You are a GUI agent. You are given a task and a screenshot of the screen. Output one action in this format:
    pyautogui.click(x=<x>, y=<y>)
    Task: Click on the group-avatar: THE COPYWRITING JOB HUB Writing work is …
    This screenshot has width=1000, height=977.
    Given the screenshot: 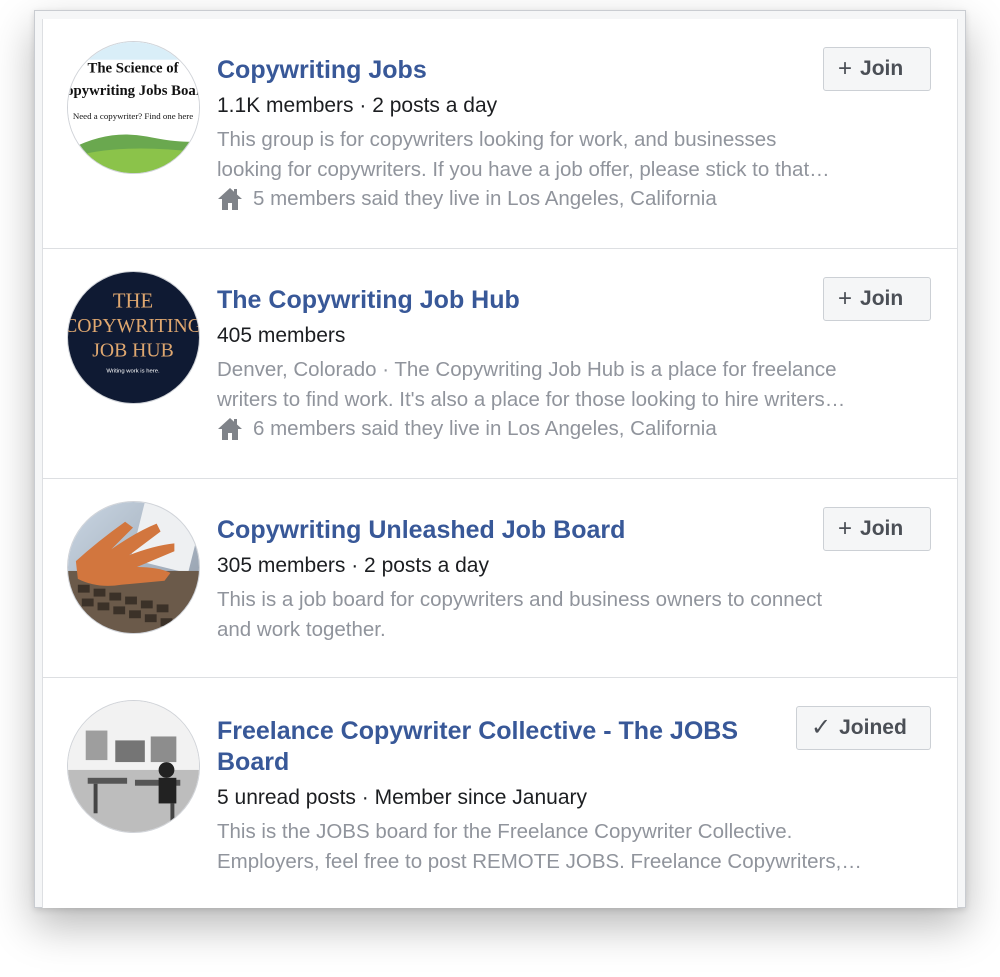 What is the action you would take?
    pyautogui.click(x=133, y=337)
    